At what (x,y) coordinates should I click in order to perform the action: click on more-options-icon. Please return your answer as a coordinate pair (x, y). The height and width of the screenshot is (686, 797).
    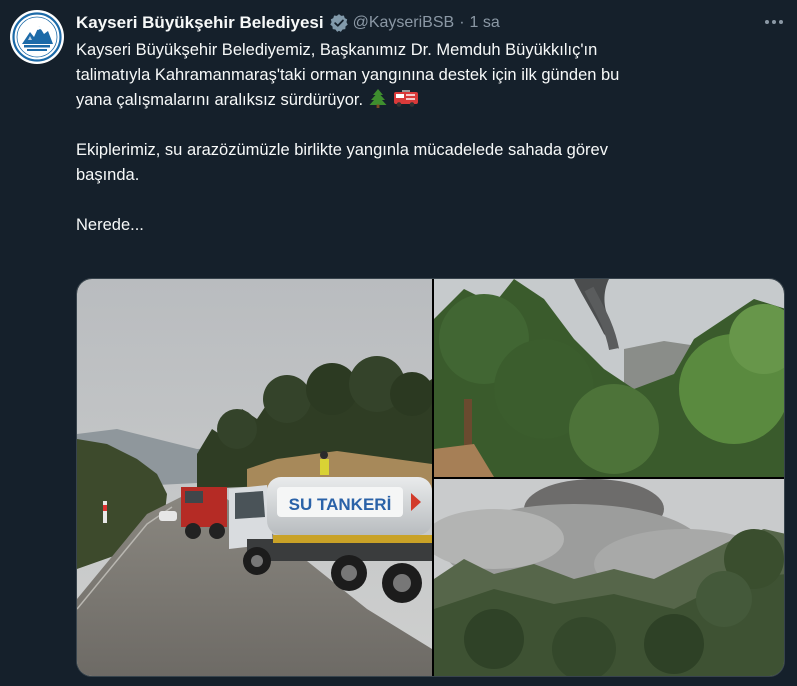
    Looking at the image, I should click on (774, 22).